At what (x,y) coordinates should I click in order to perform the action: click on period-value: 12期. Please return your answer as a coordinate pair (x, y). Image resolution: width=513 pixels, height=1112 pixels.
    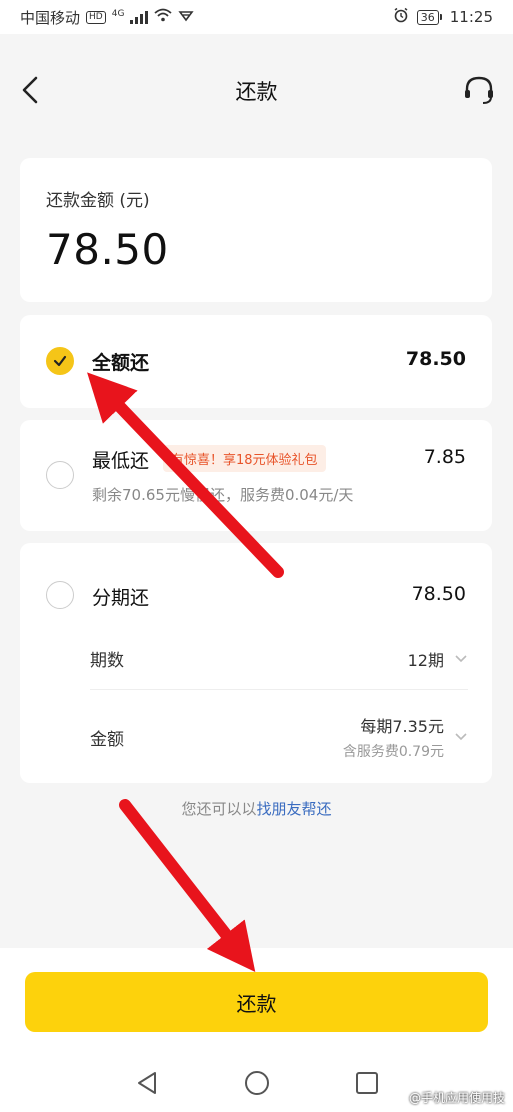
    Looking at the image, I should click on (425, 660).